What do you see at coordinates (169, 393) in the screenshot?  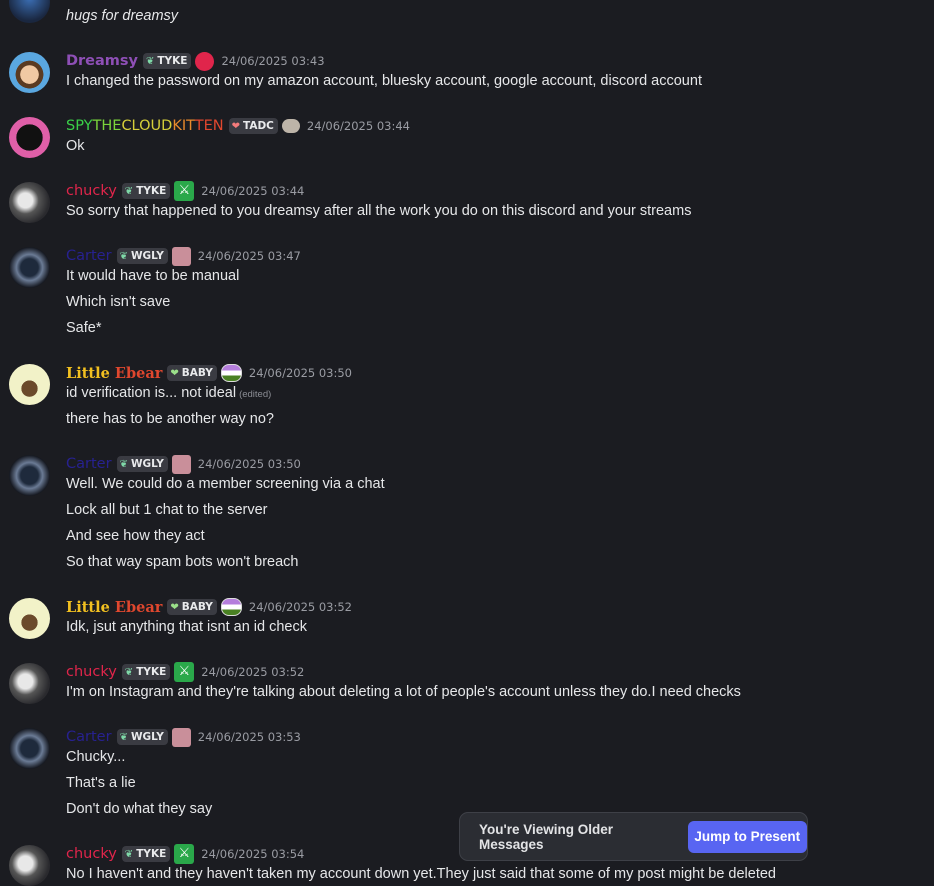 I see `message-text: id verification is... not ideal (edited)` at bounding box center [169, 393].